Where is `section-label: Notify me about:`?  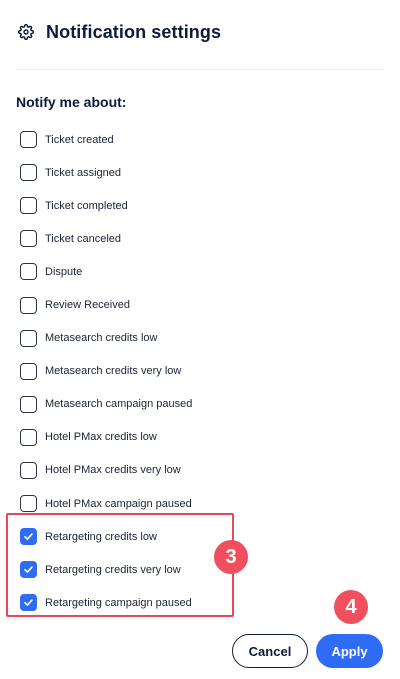
section-label: Notify me about: is located at coordinates (71, 102).